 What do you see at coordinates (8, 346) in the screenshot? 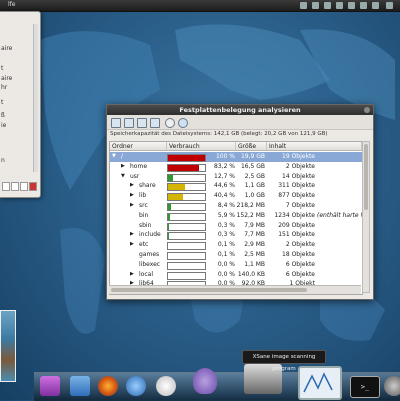
I see `desktop-photo-widget` at bounding box center [8, 346].